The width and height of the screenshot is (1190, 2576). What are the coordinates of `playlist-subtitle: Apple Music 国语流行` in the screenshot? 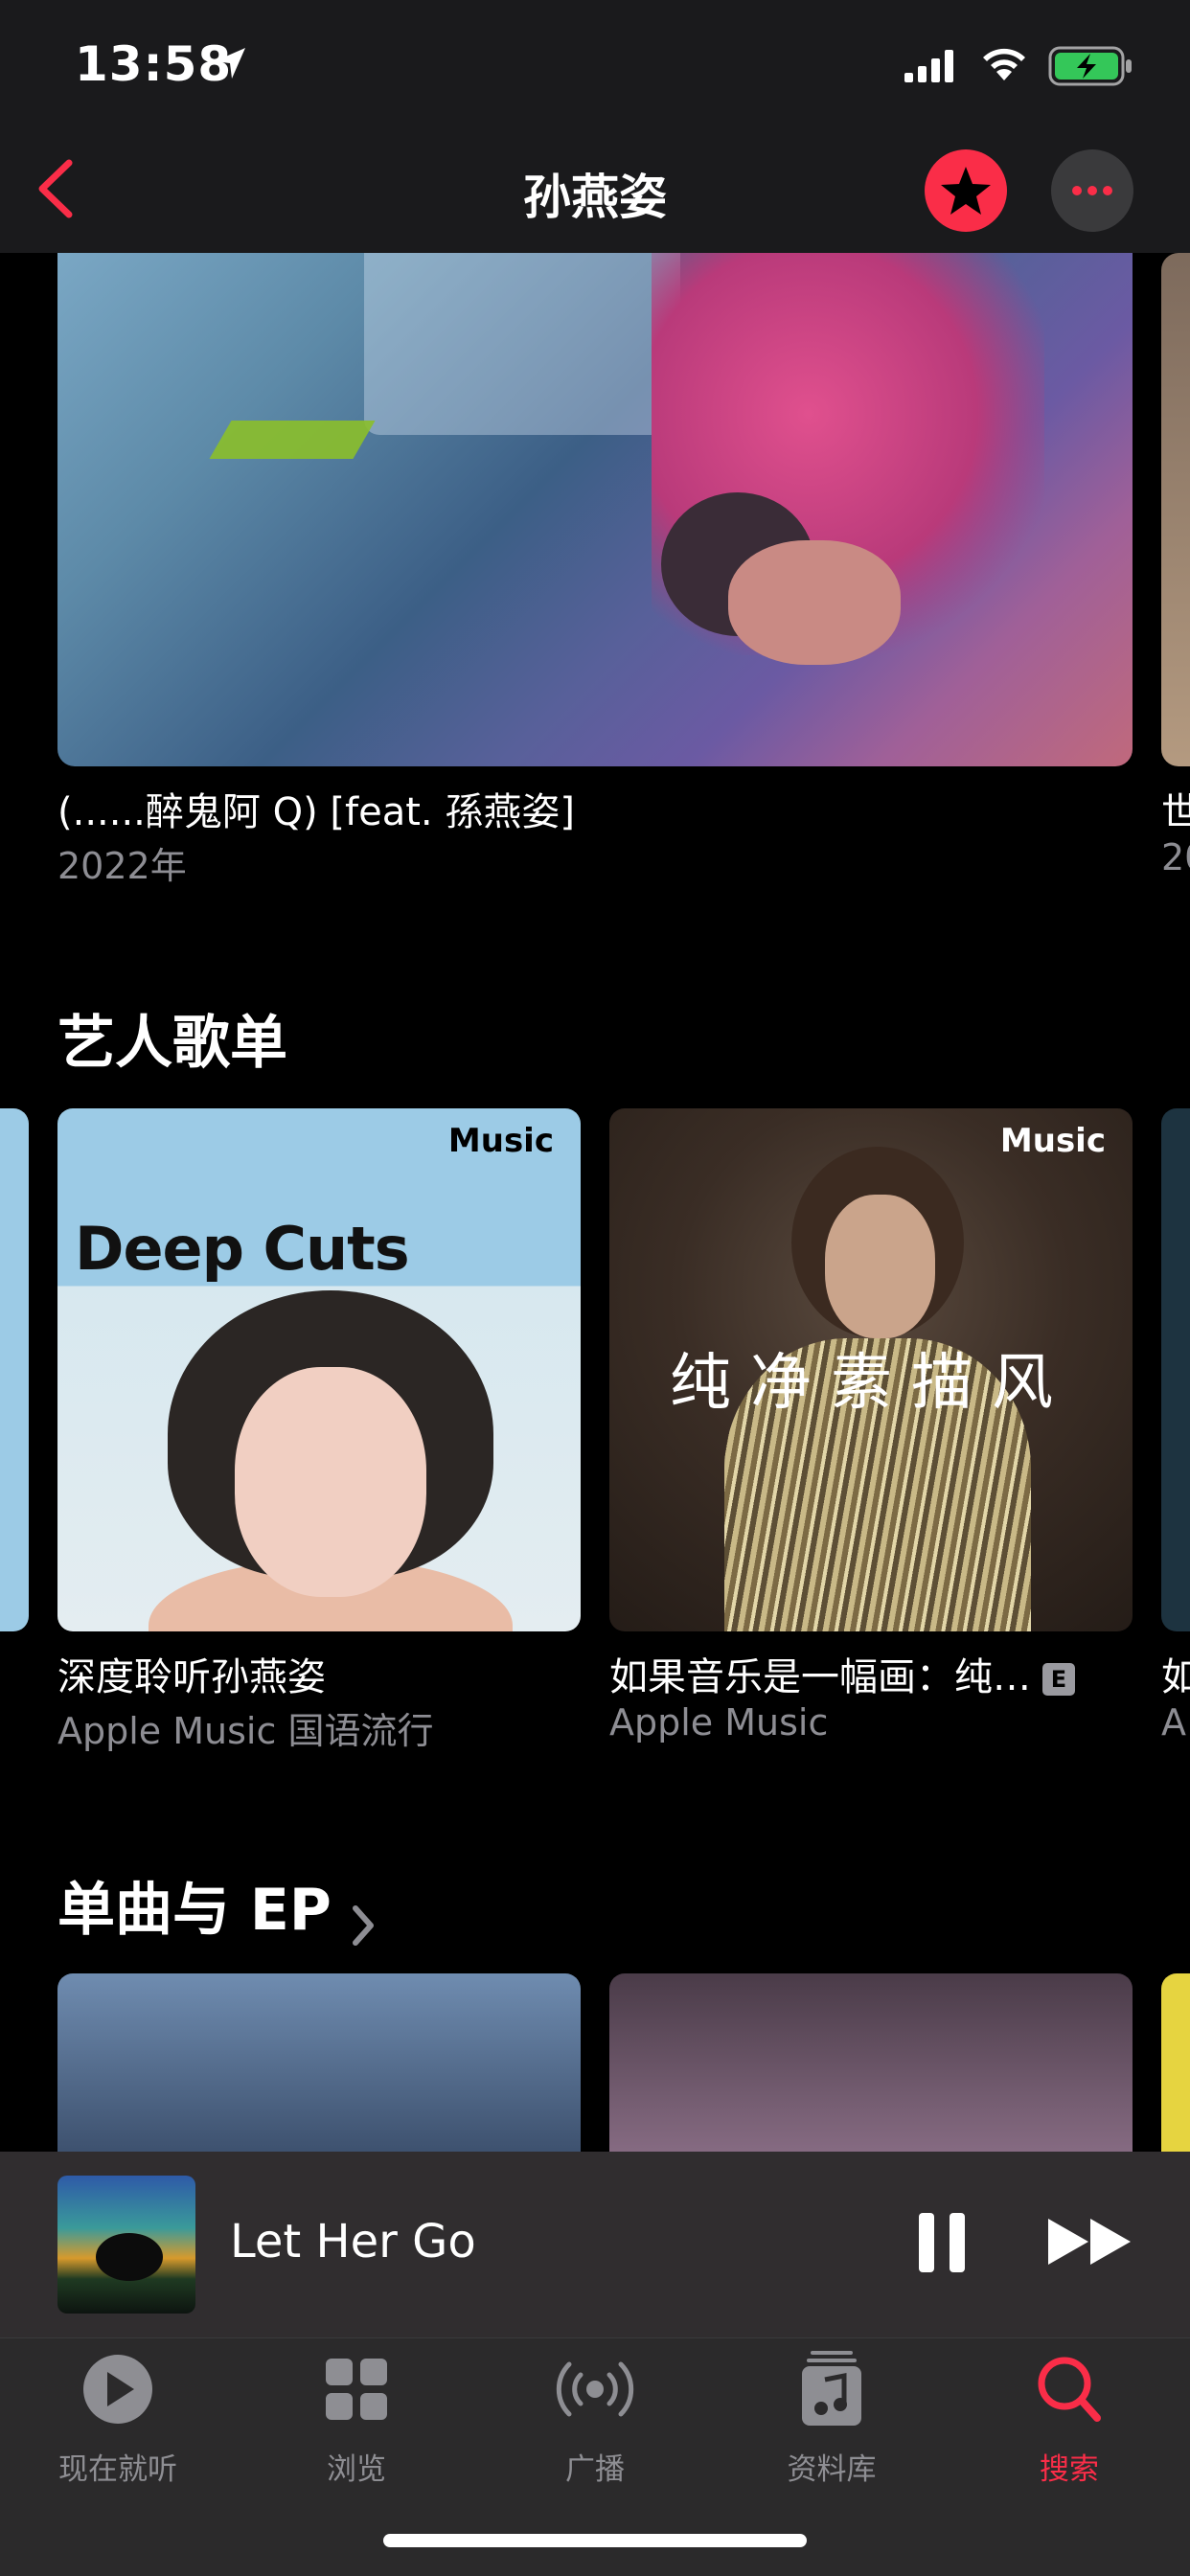 It's located at (246, 1731).